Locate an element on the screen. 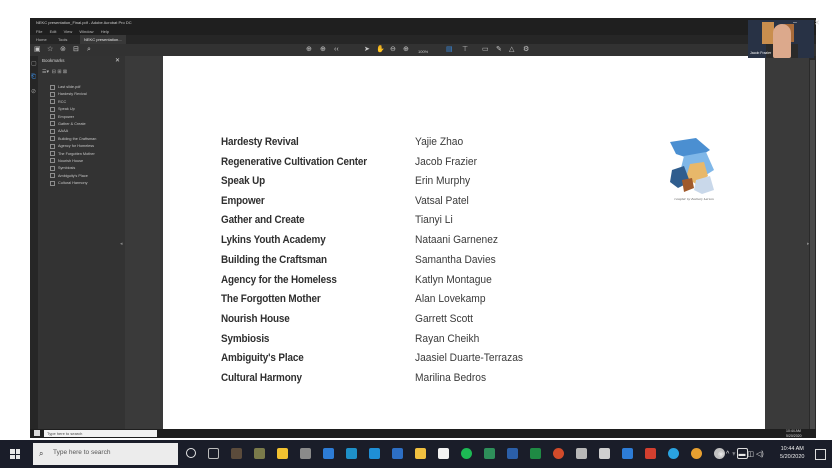 The image size is (832, 468). page-down-icon: ⊕ is located at coordinates (323, 50).